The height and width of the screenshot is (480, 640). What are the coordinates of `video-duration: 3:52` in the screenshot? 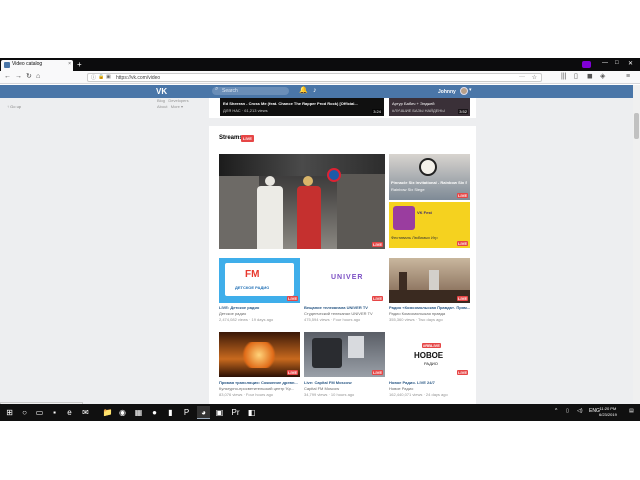 It's located at (463, 111).